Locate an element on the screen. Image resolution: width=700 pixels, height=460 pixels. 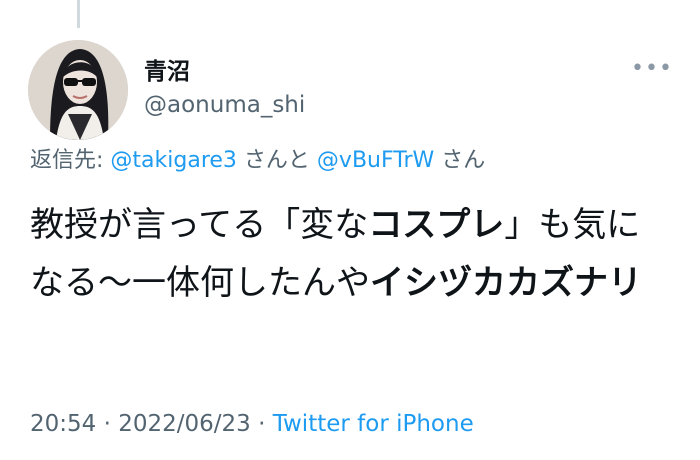
avatar is located at coordinates (78, 90).